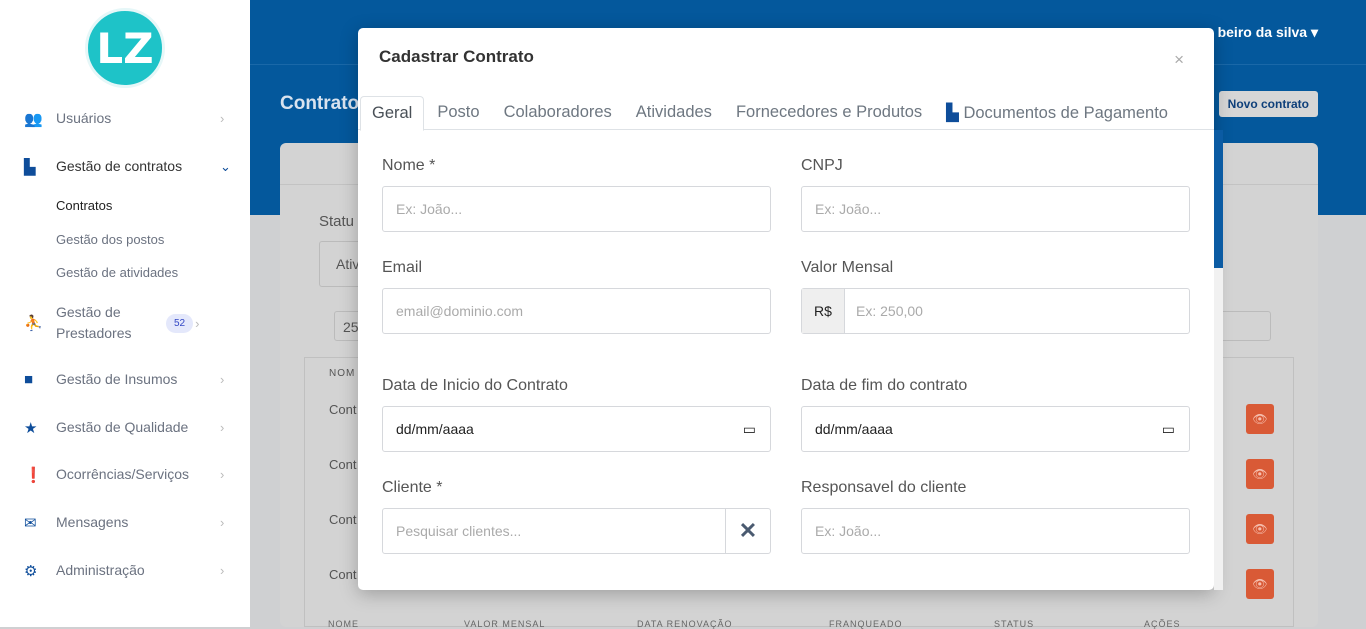 This screenshot has width=1366, height=629. What do you see at coordinates (125, 118) in the screenshot?
I see `sidebar-item-usuarios: 👥 Usuários ›` at bounding box center [125, 118].